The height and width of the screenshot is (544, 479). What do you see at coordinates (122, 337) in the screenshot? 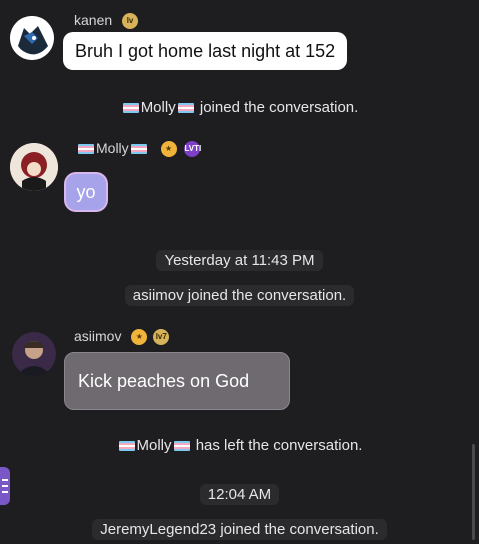
I see `username: asiimov ★ lv7` at bounding box center [122, 337].